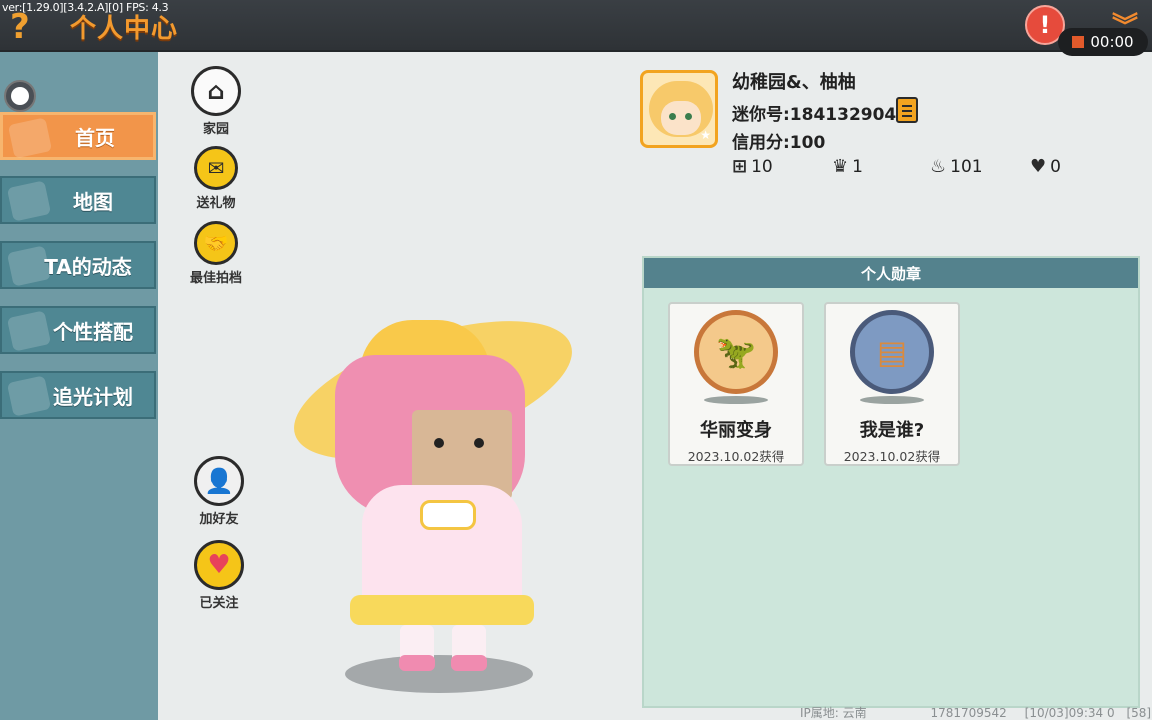 The image size is (1152, 720). I want to click on sidebar-item-home: 首页, so click(78, 136).